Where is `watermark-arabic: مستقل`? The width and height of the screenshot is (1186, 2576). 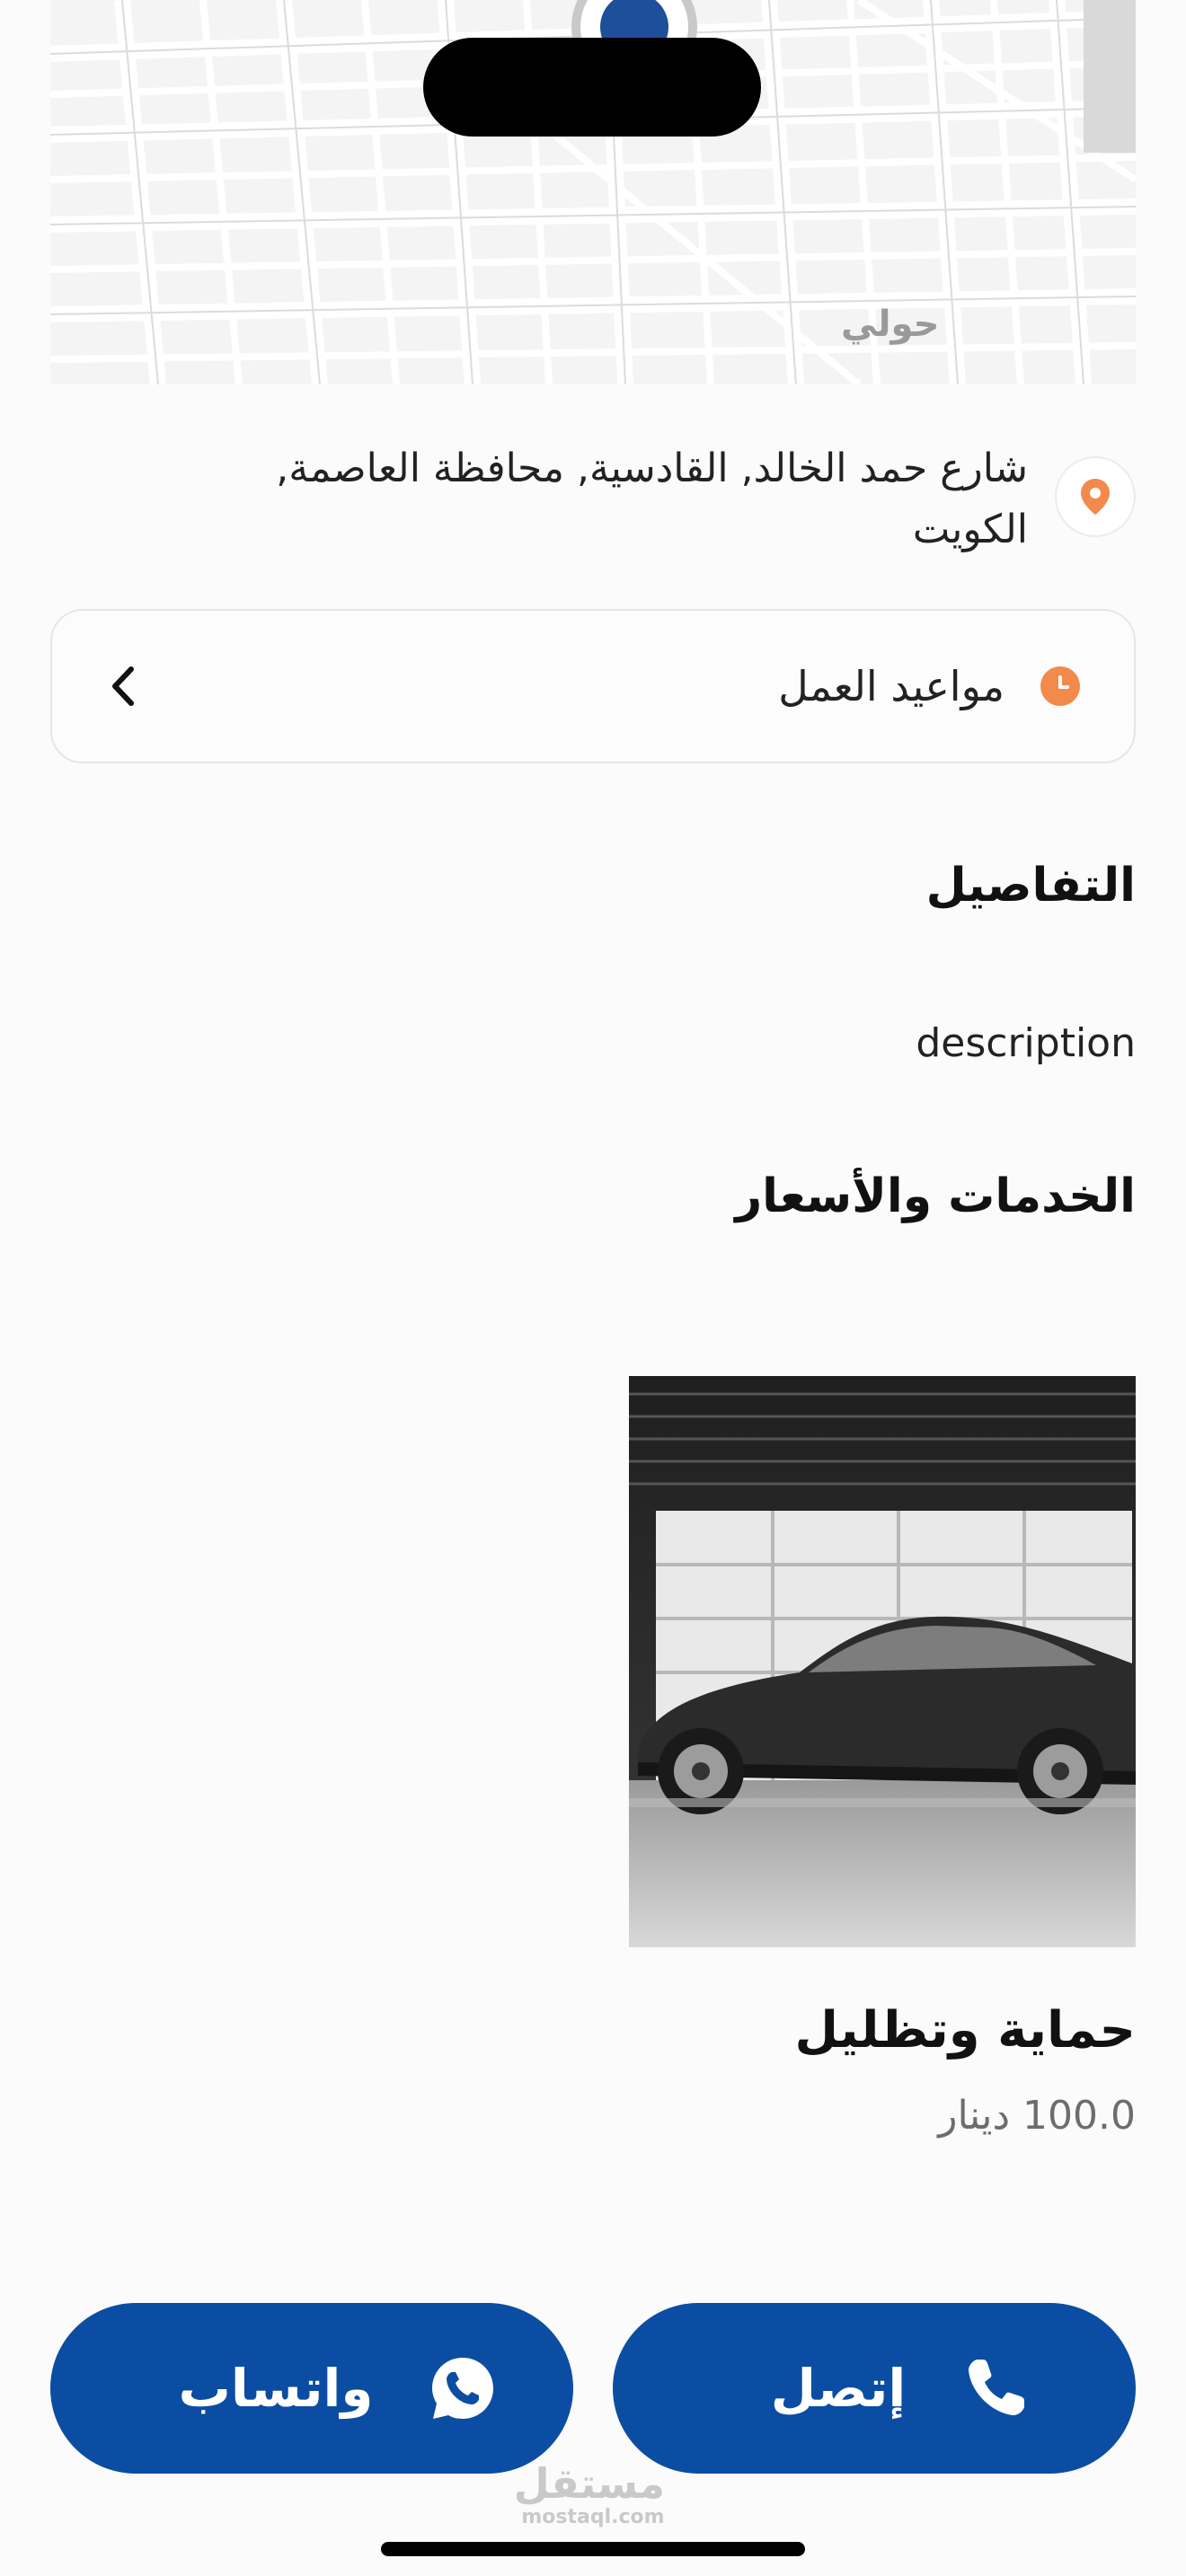 watermark-arabic: مستقل is located at coordinates (589, 2483).